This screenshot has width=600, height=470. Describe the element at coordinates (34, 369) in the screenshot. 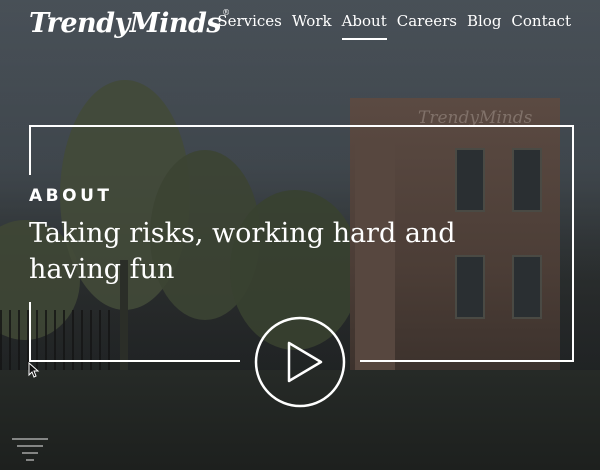

I see `mouse-cursor-icon` at that location.